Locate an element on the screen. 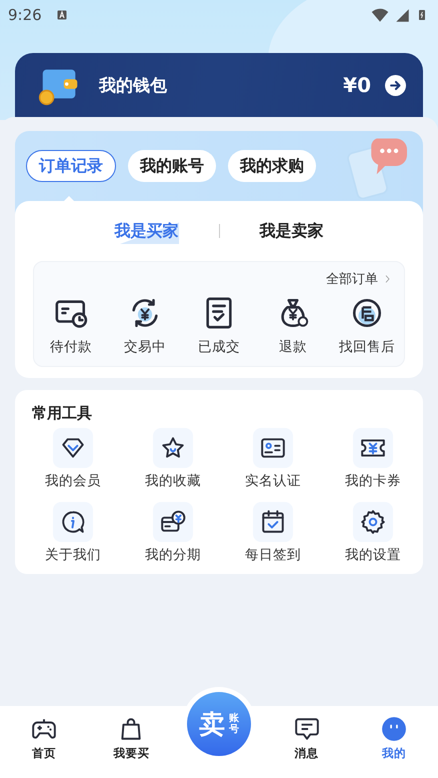  order-status-label: 已成交 is located at coordinates (219, 347).